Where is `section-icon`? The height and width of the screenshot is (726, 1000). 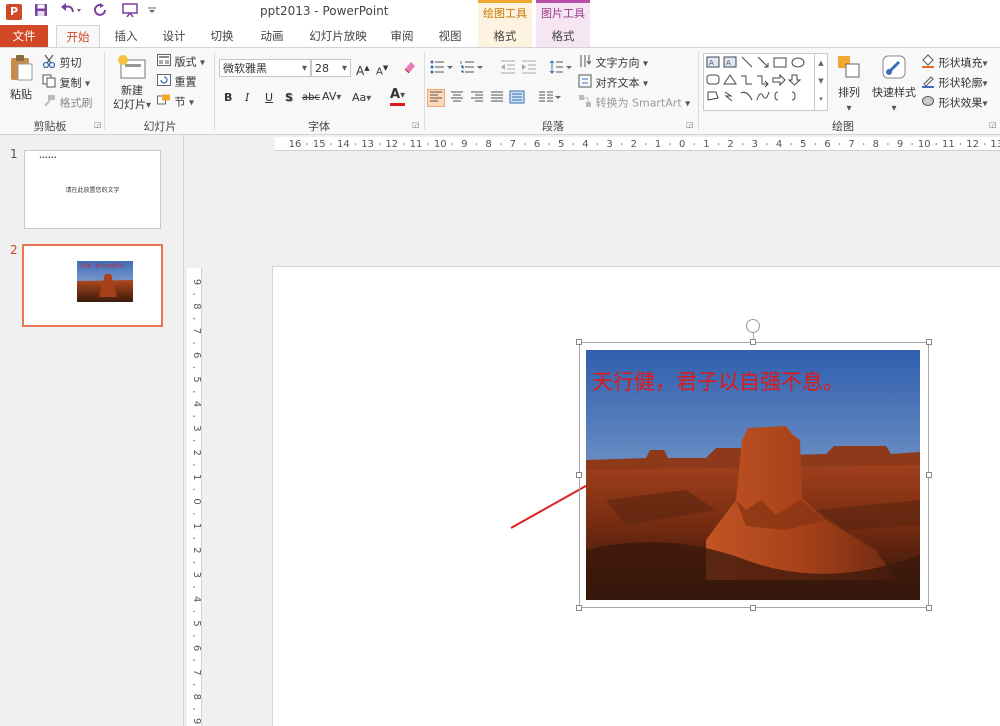
section-icon is located at coordinates (164, 102).